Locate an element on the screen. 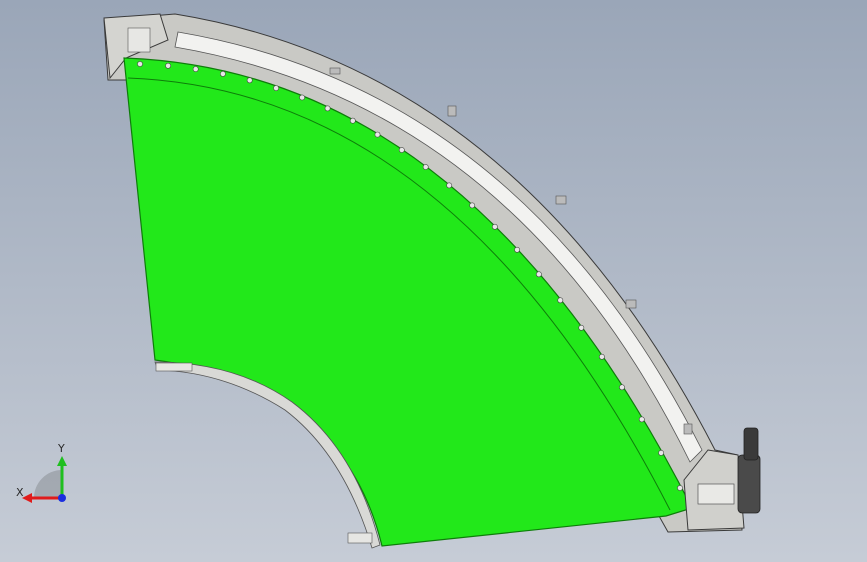 The width and height of the screenshot is (867, 562). inner-guard-foot is located at coordinates (360, 538).